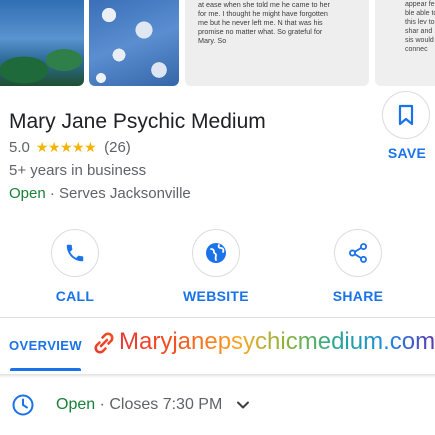 The width and height of the screenshot is (435, 435). I want to click on share-icon, so click(358, 253).